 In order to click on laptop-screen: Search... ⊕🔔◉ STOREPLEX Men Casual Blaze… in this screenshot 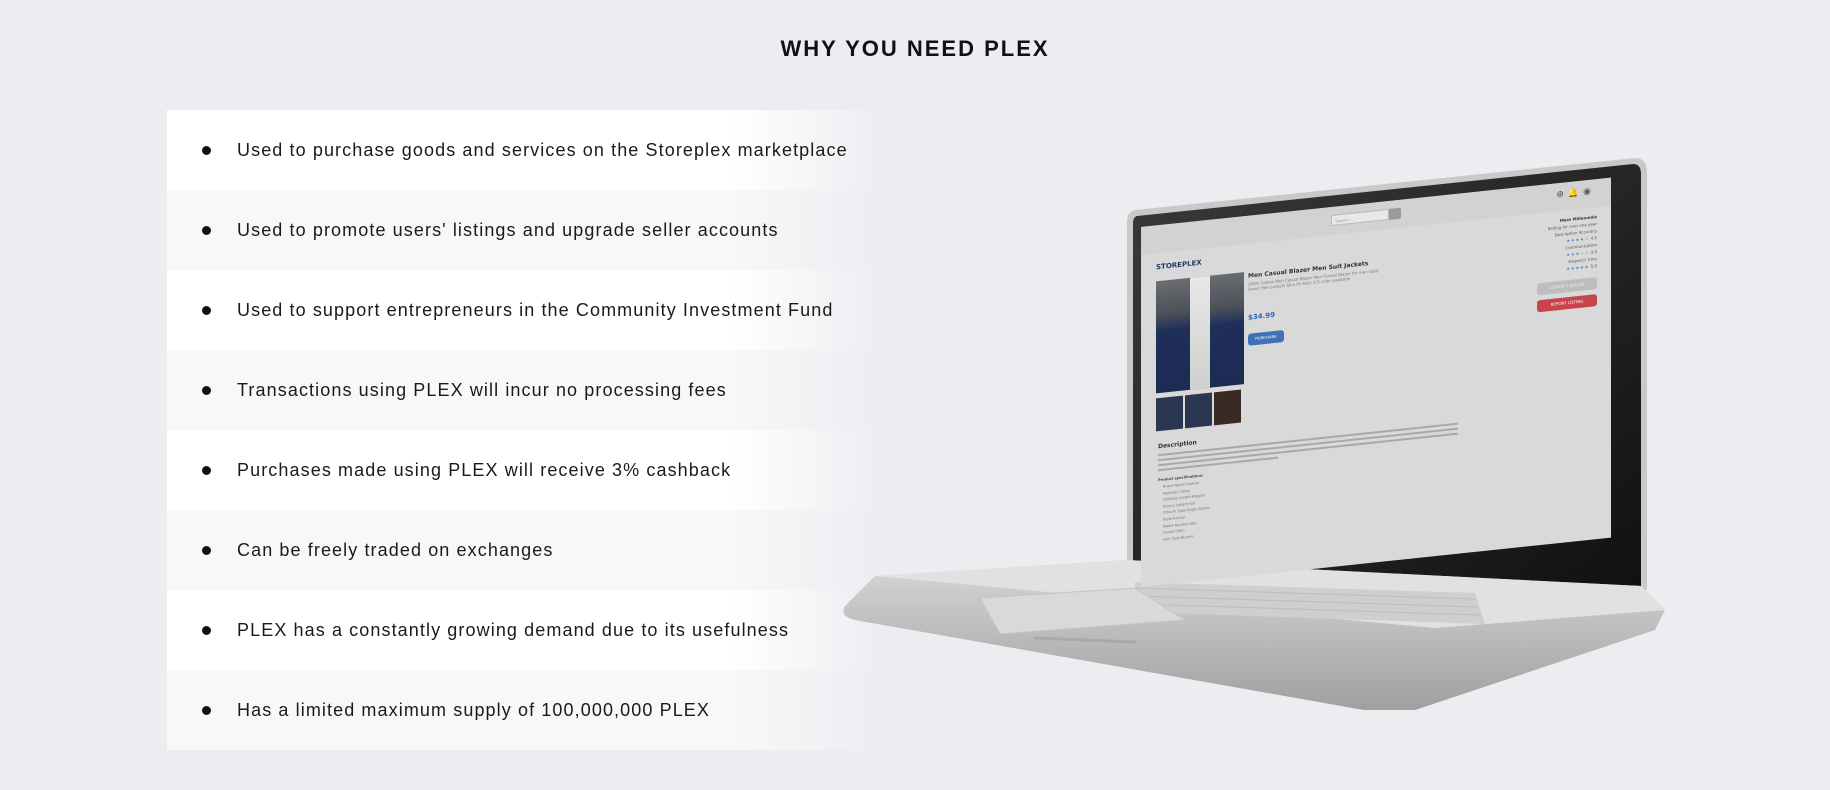, I will do `click(1376, 382)`.